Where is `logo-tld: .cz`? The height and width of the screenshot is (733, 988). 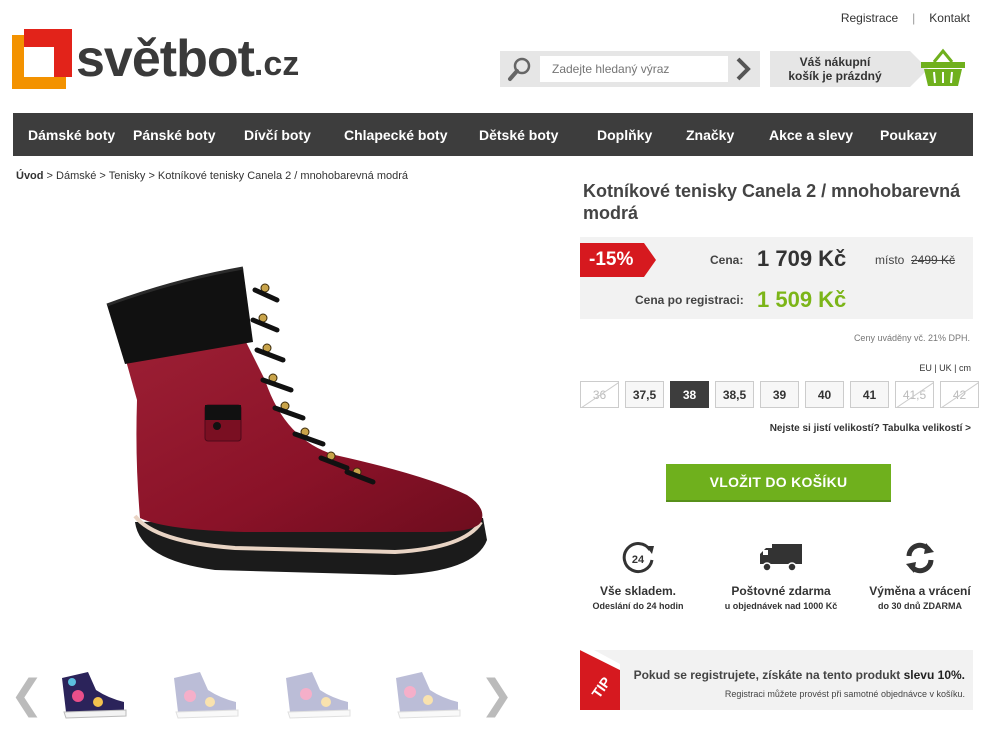
logo-tld: .cz is located at coordinates (276, 64).